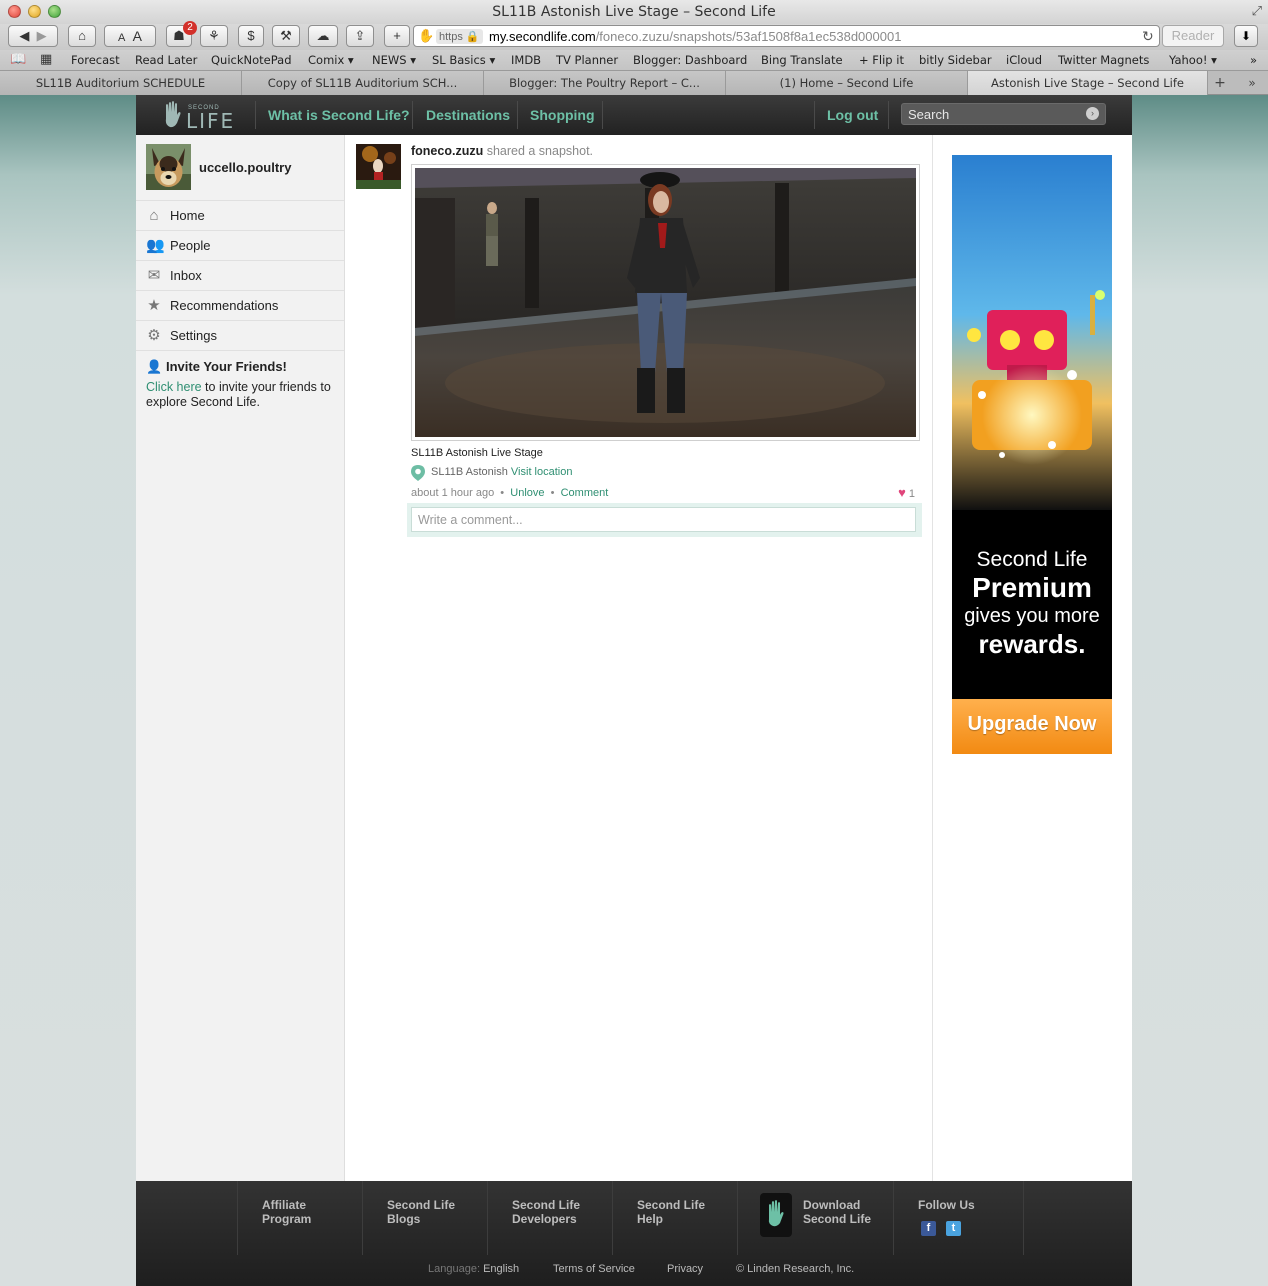  I want to click on back-arrow-icon: ◀, so click(24, 35).